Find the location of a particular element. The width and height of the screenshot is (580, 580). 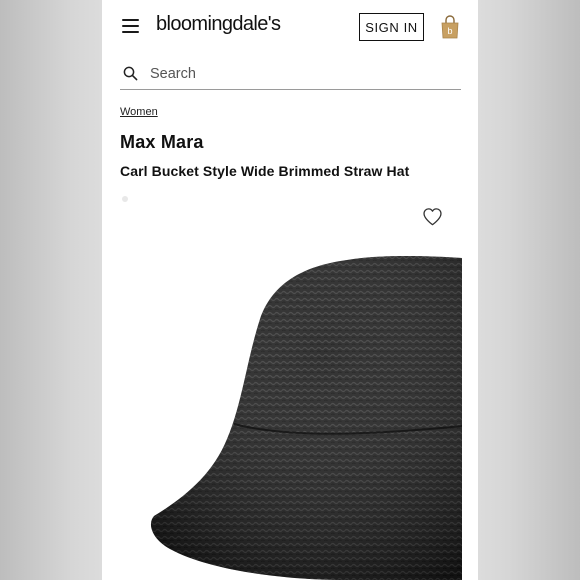

site-logo: bloomingdale's is located at coordinates (218, 24).